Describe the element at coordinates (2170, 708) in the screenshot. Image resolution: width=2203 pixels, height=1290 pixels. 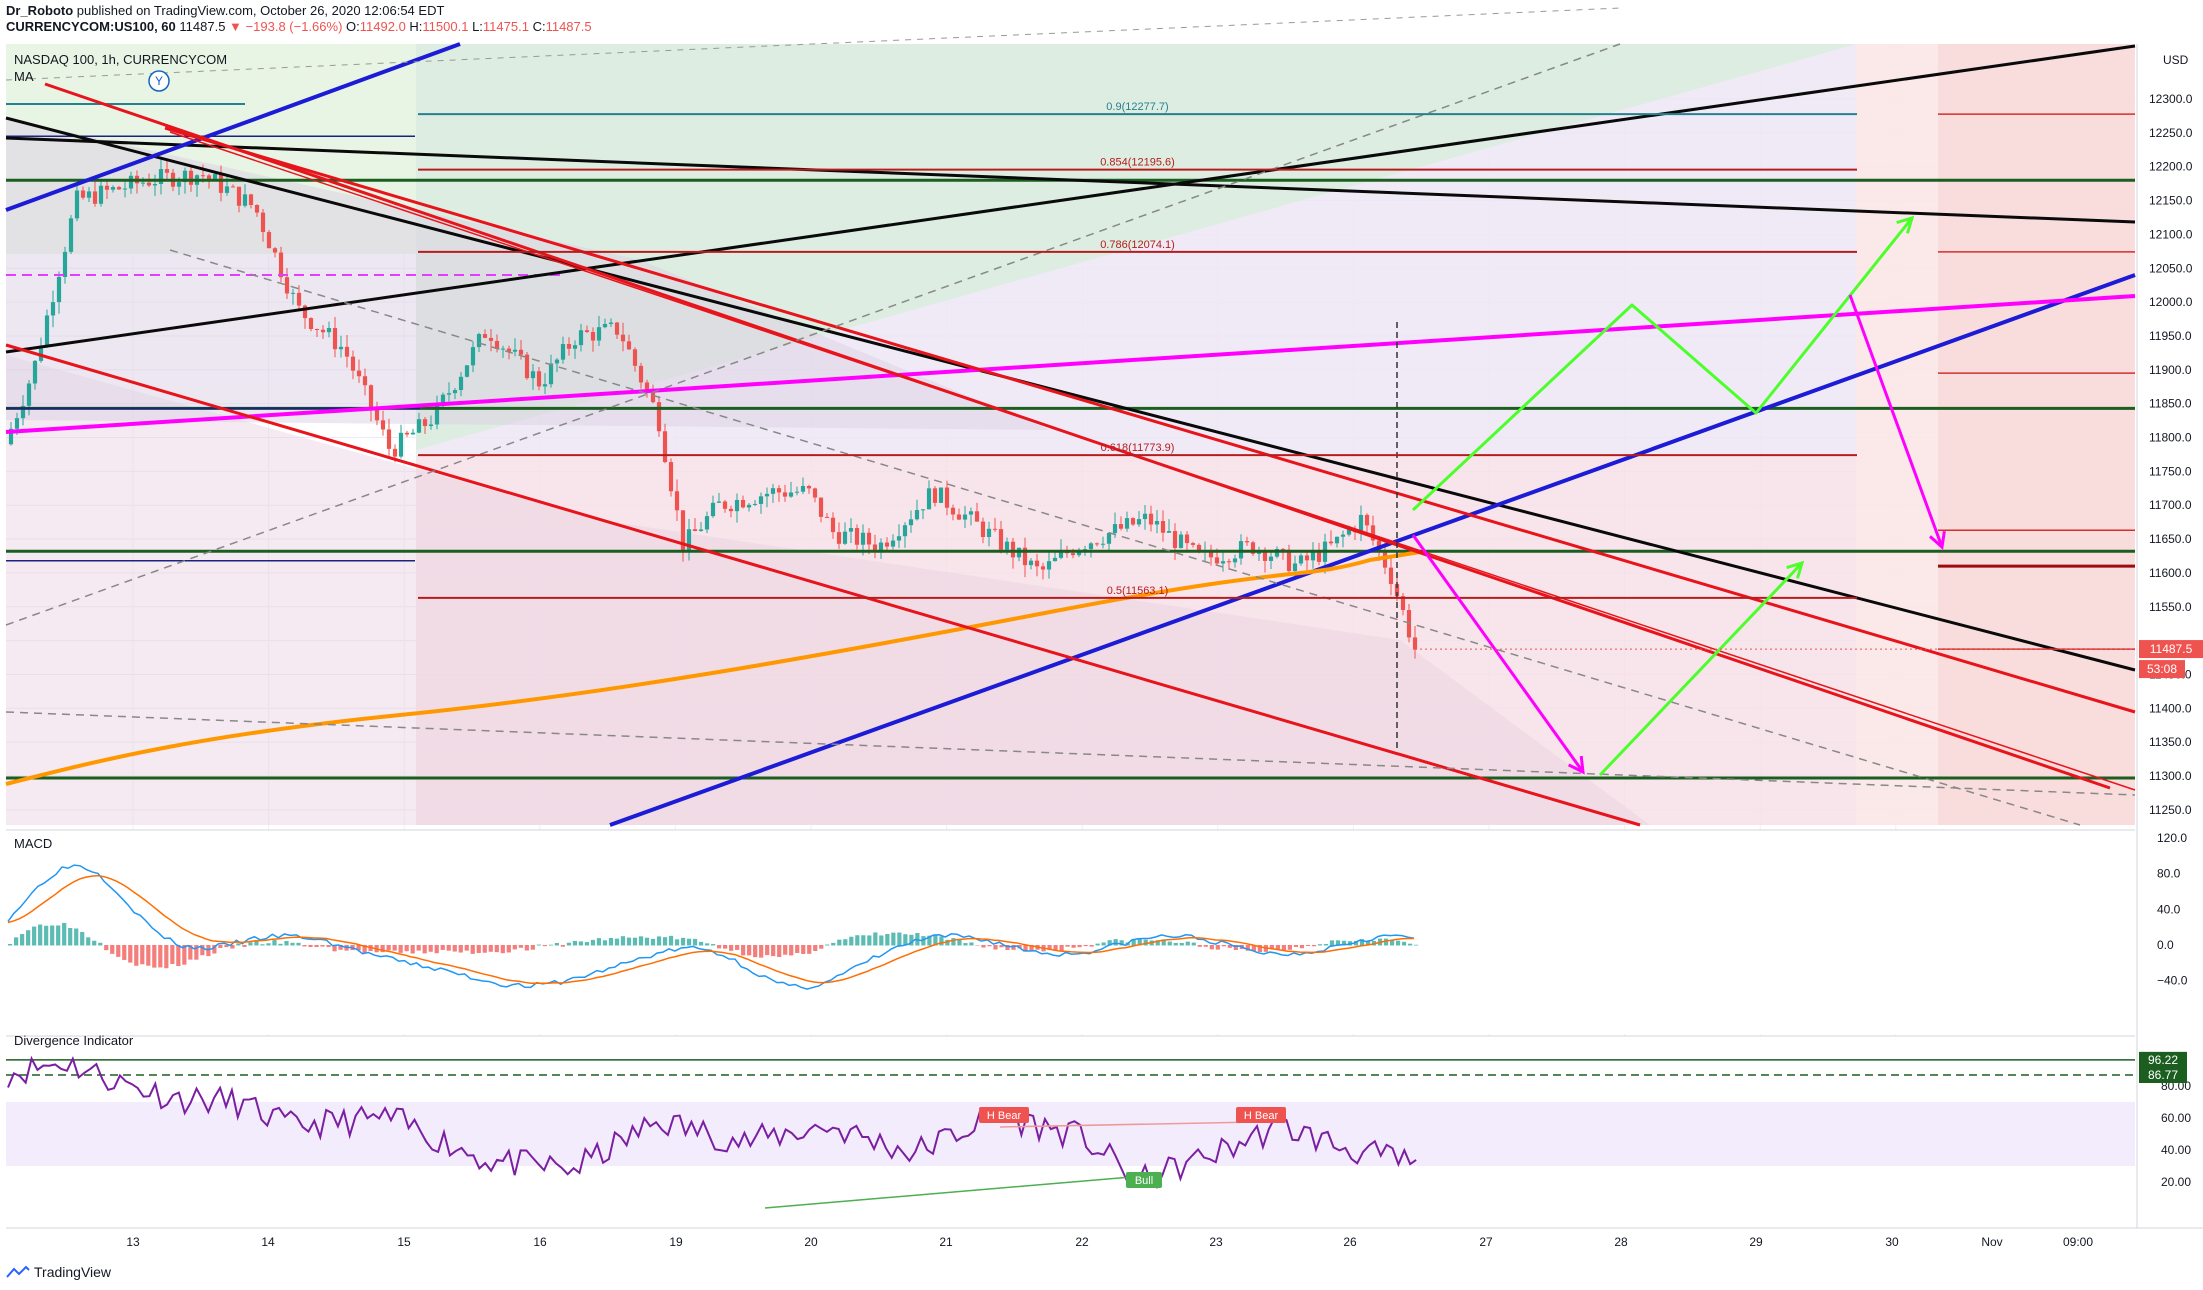
I see `price-tick-label: 11400.0` at that location.